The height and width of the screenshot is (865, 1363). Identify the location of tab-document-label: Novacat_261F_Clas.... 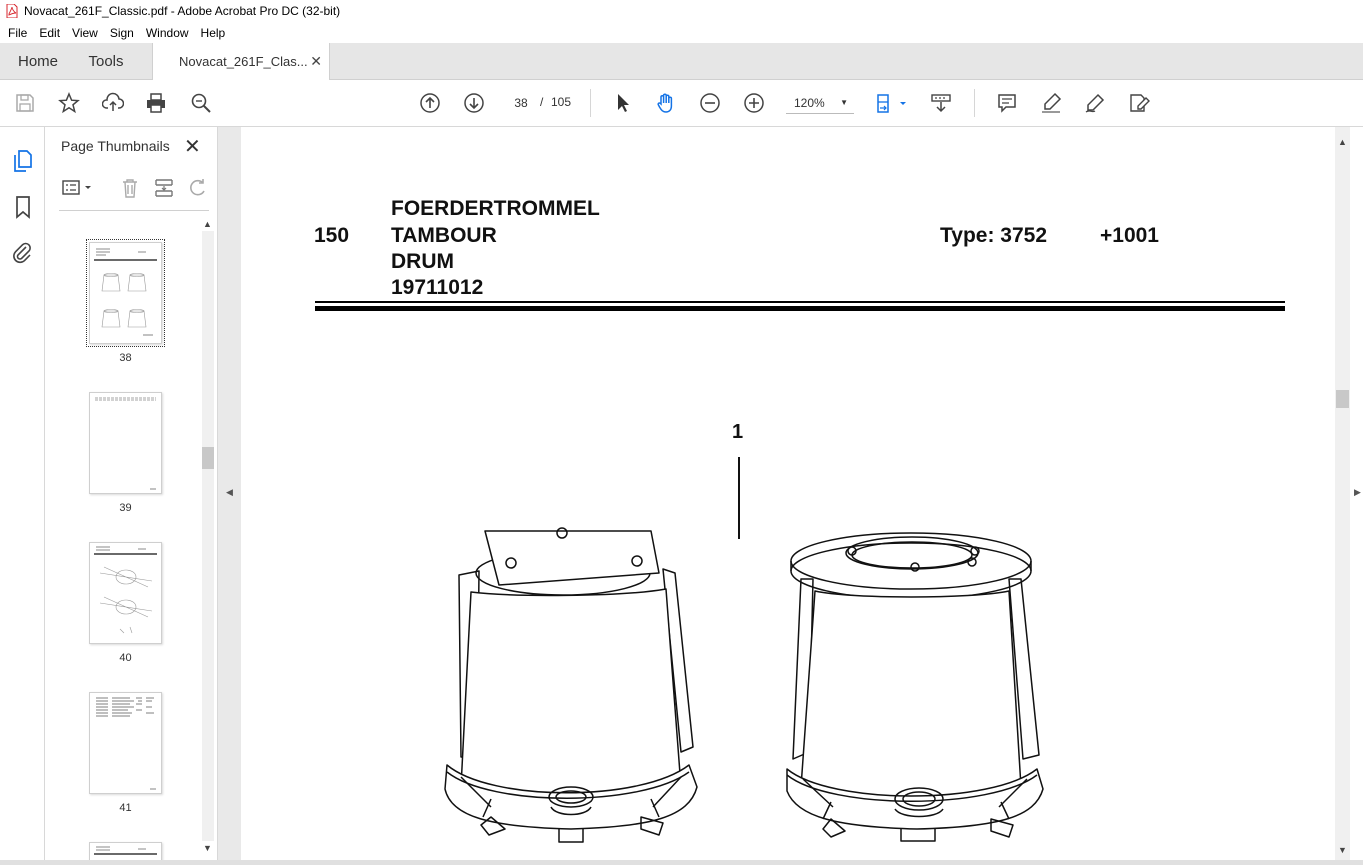
(243, 61).